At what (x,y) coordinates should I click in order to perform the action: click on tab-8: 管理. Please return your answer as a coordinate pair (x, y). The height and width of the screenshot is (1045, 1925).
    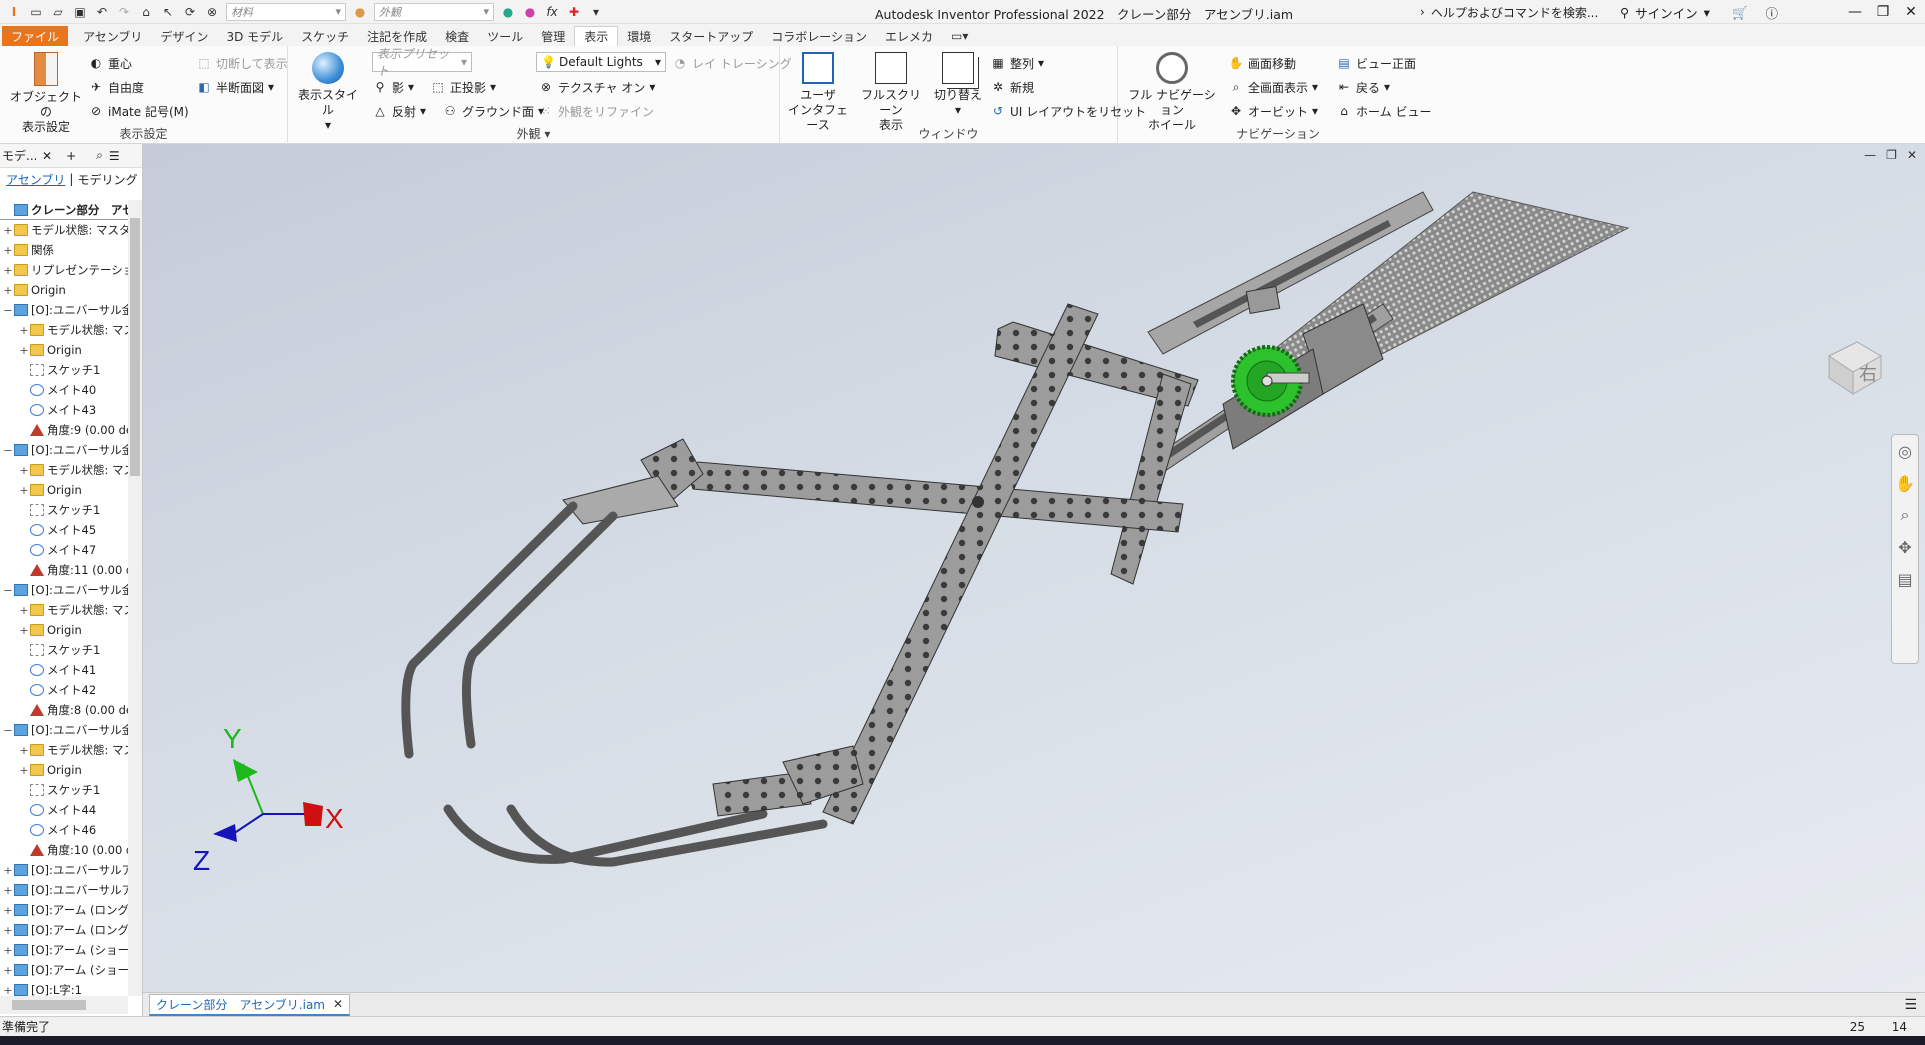
    Looking at the image, I should click on (553, 36).